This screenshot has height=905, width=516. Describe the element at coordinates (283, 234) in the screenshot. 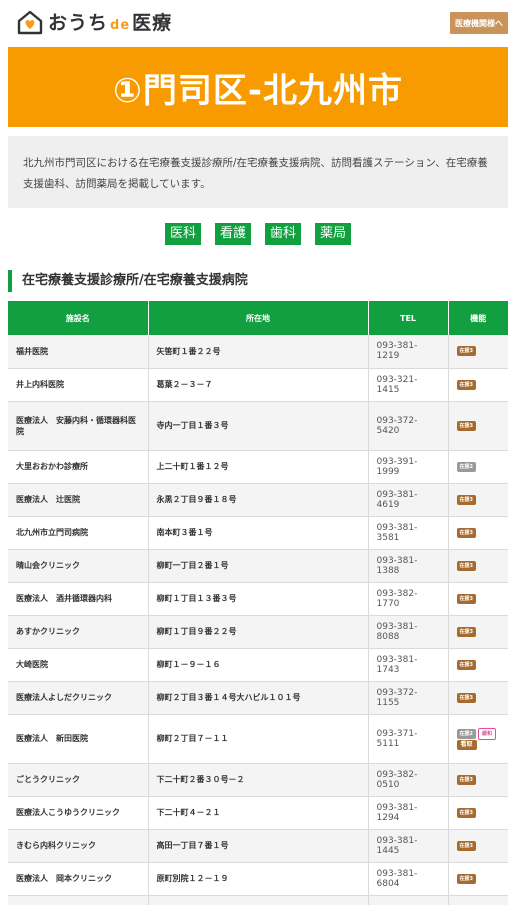

I see `category-dental: 歯科` at that location.